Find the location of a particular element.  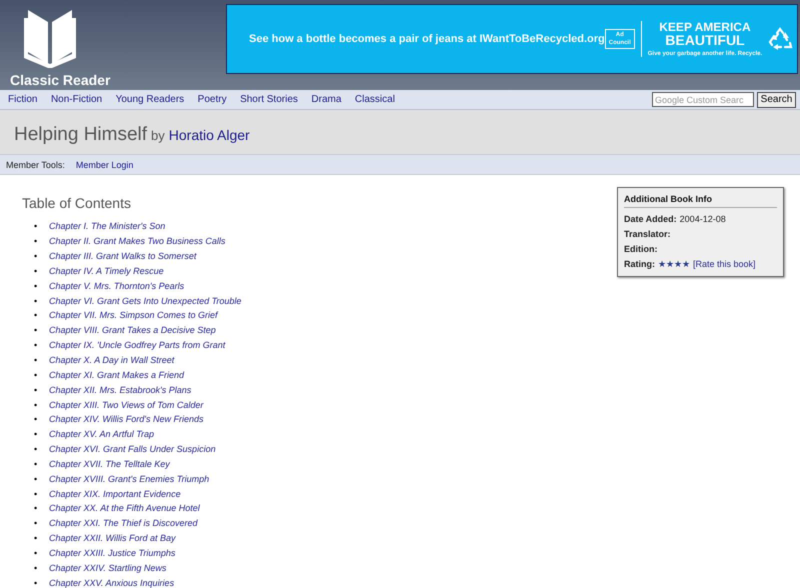

ad-headline: See how a bottle becomes a pair of jeans at IWantToBeRecycled.org is located at coordinates (427, 39).